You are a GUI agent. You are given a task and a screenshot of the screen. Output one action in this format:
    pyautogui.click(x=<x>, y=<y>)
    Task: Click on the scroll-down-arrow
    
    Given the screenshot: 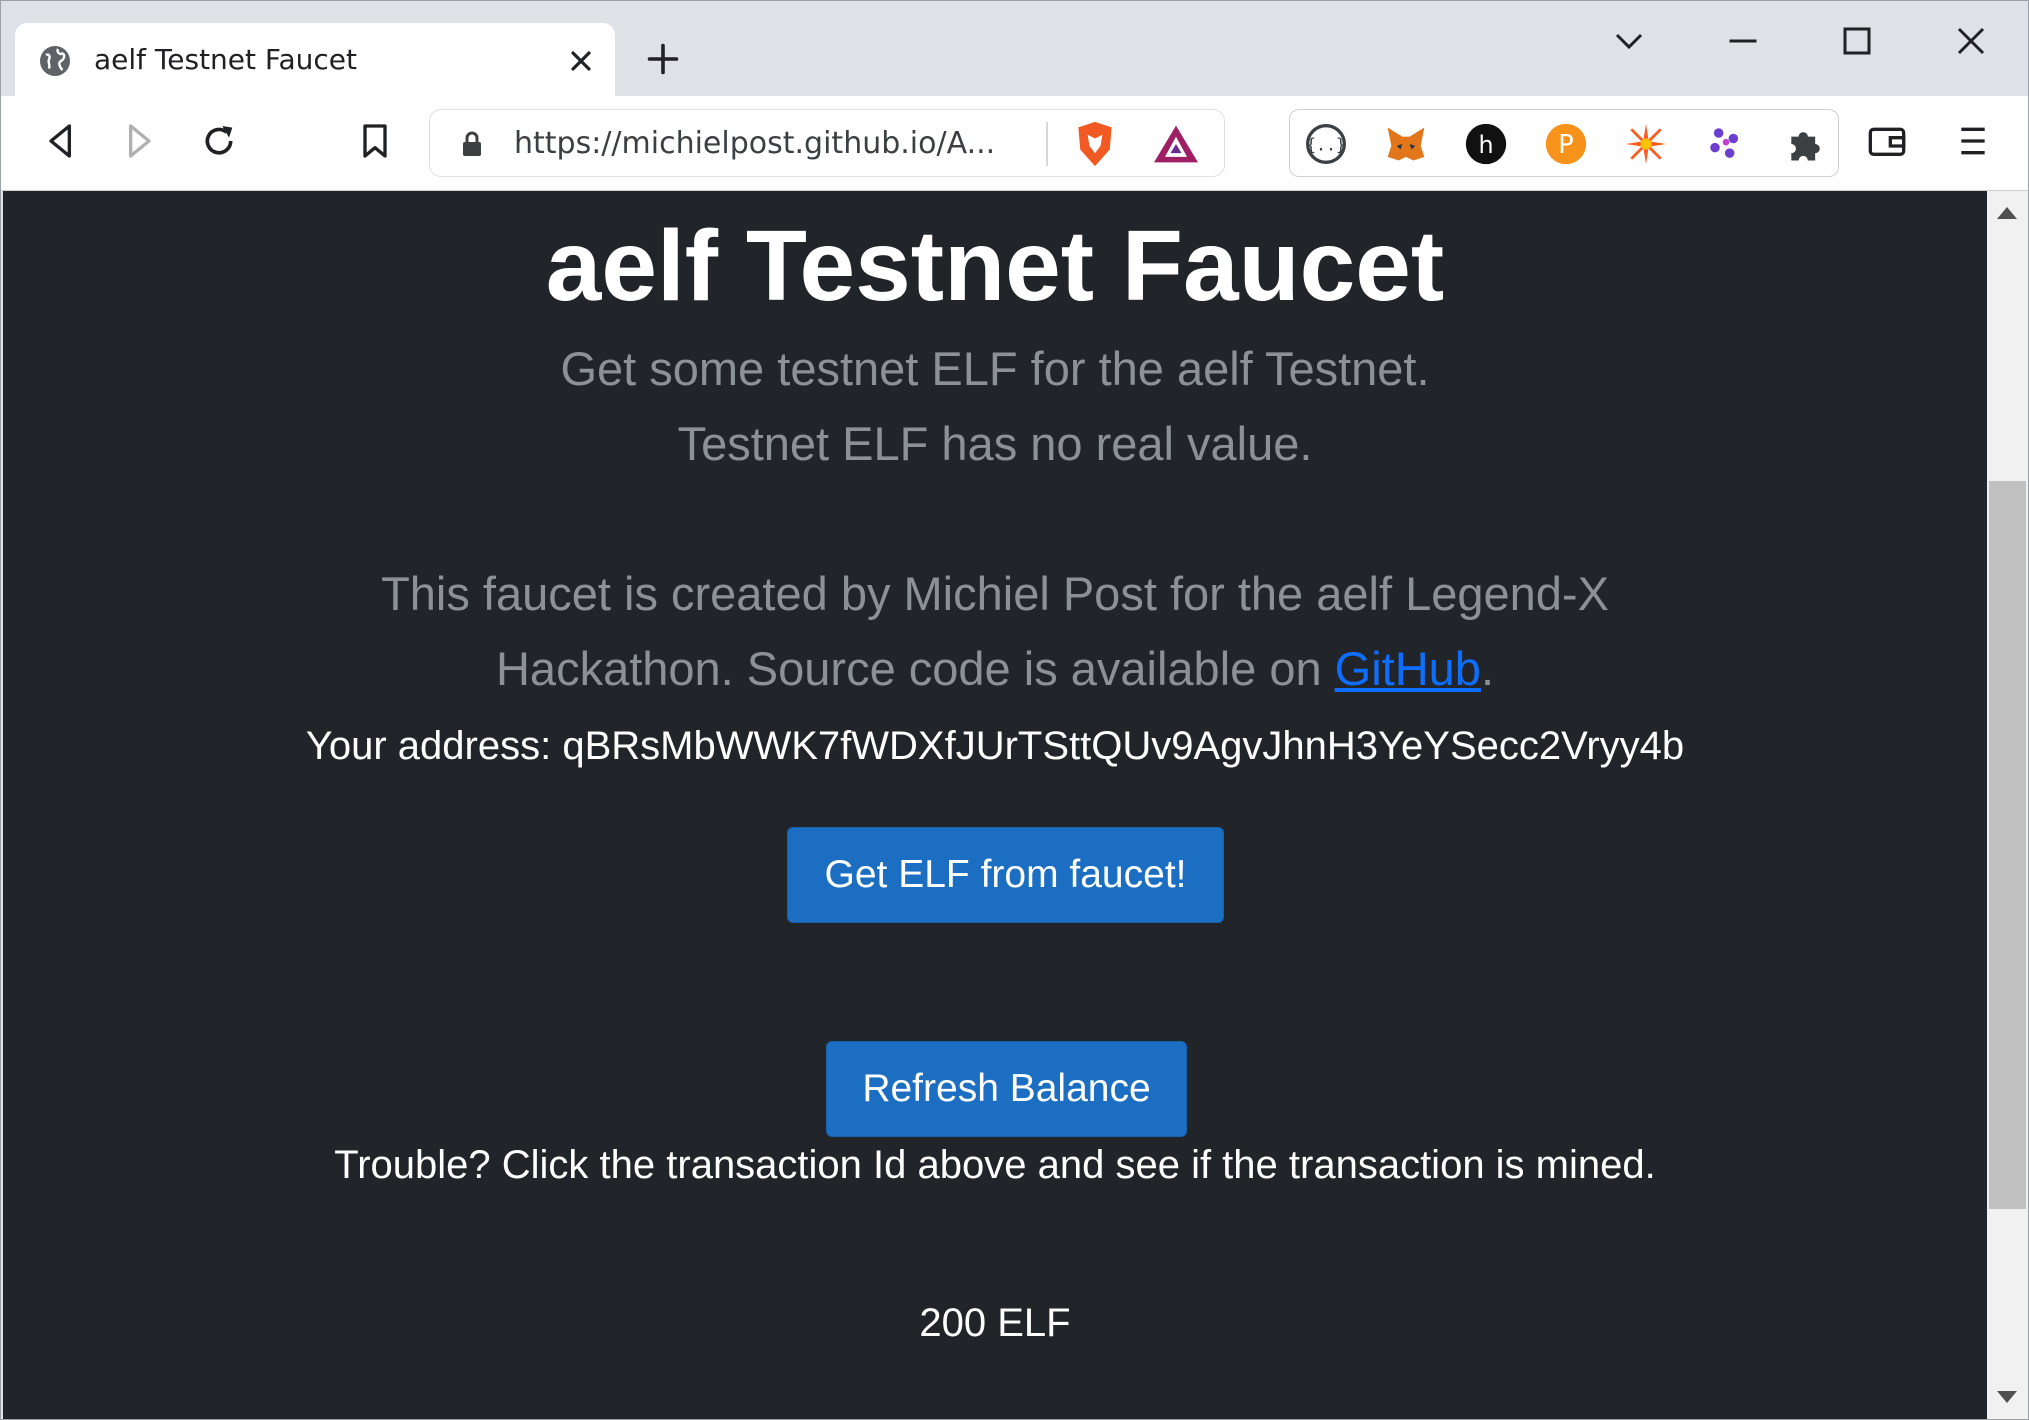 What is the action you would take?
    pyautogui.click(x=2007, y=1397)
    